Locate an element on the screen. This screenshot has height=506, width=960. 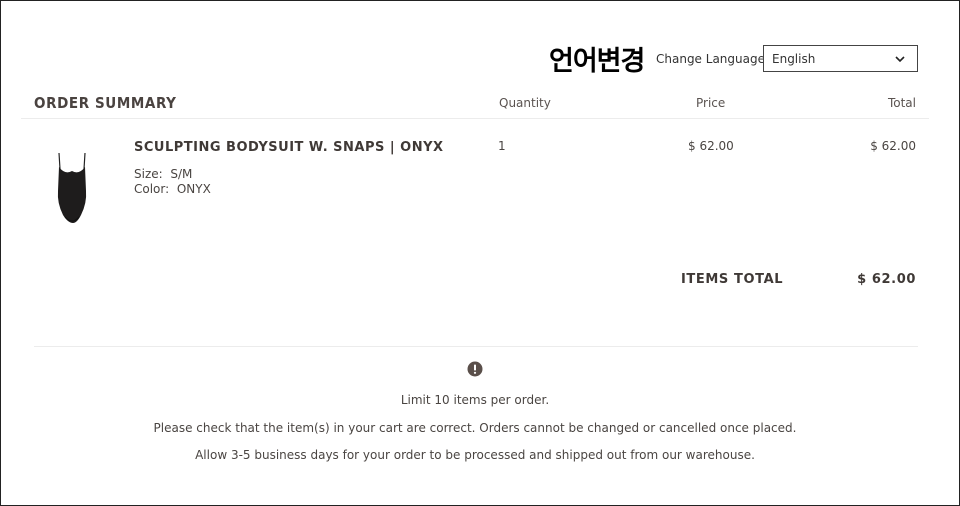
change-language-label: Change Language is located at coordinates (710, 59).